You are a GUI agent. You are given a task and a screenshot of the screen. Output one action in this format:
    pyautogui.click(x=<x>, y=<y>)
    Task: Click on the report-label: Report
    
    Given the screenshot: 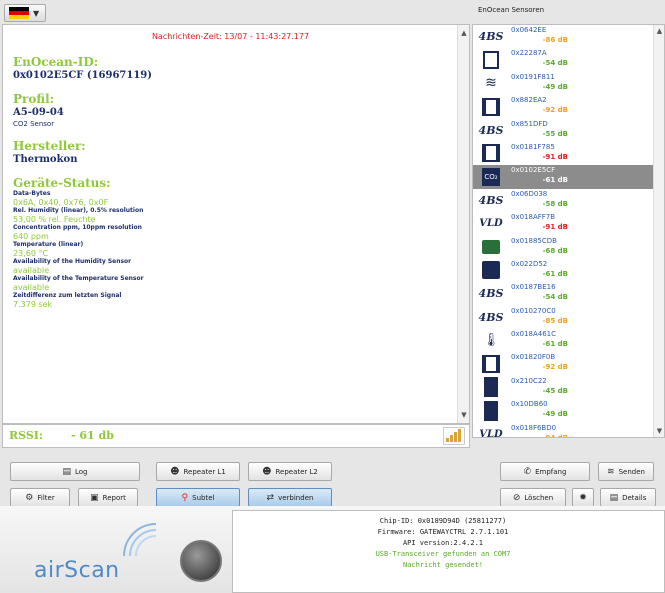 What is the action you would take?
    pyautogui.click(x=114, y=497)
    